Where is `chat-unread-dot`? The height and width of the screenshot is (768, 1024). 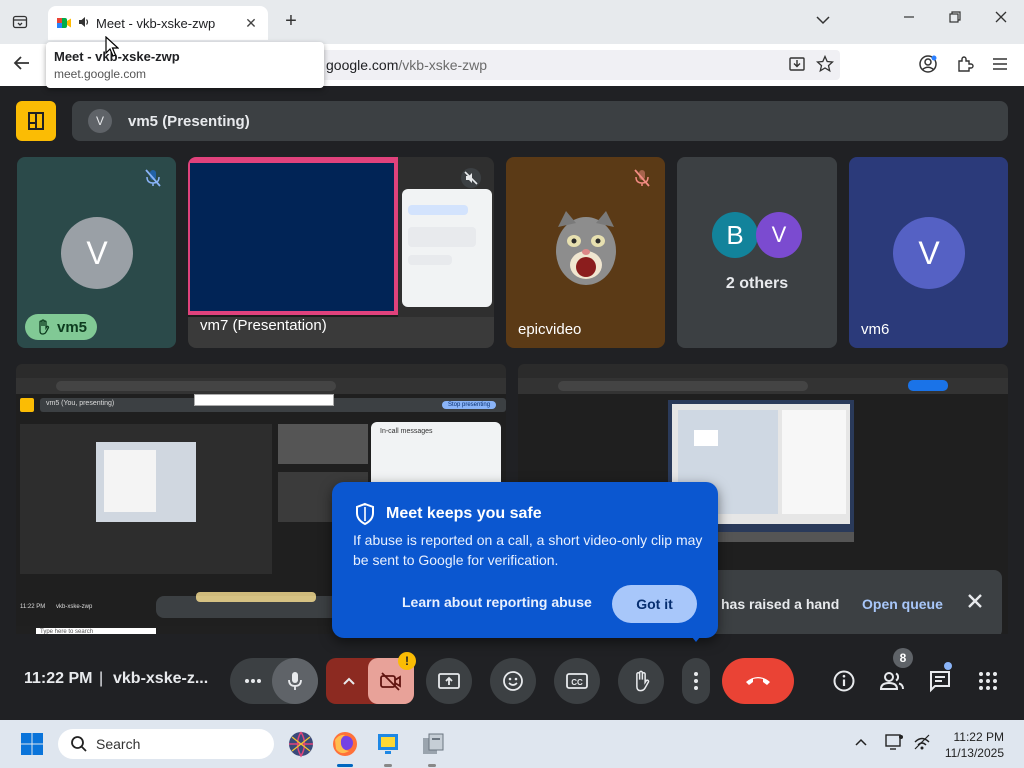 chat-unread-dot is located at coordinates (948, 666).